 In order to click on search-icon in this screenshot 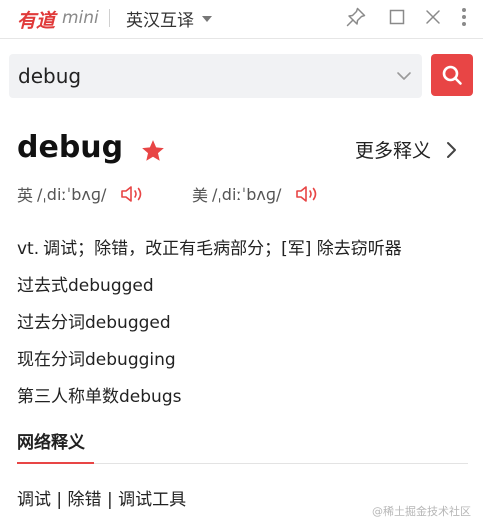, I will do `click(452, 75)`.